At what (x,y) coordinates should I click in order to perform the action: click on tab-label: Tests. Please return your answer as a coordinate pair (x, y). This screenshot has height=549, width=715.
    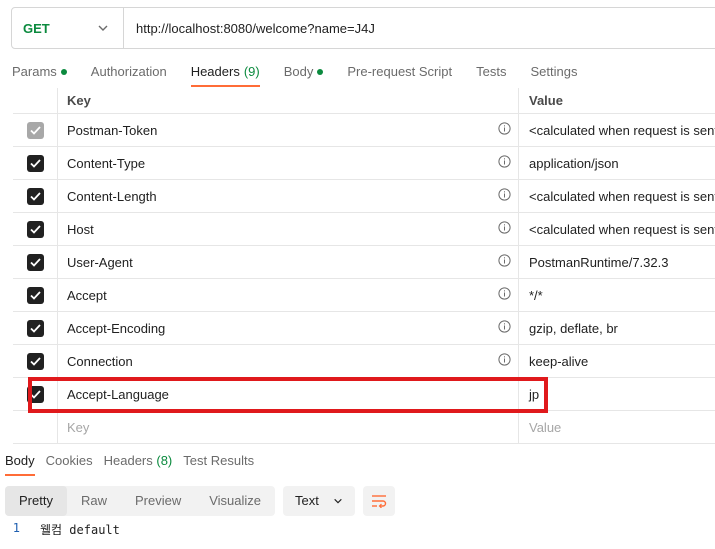
    Looking at the image, I should click on (491, 71).